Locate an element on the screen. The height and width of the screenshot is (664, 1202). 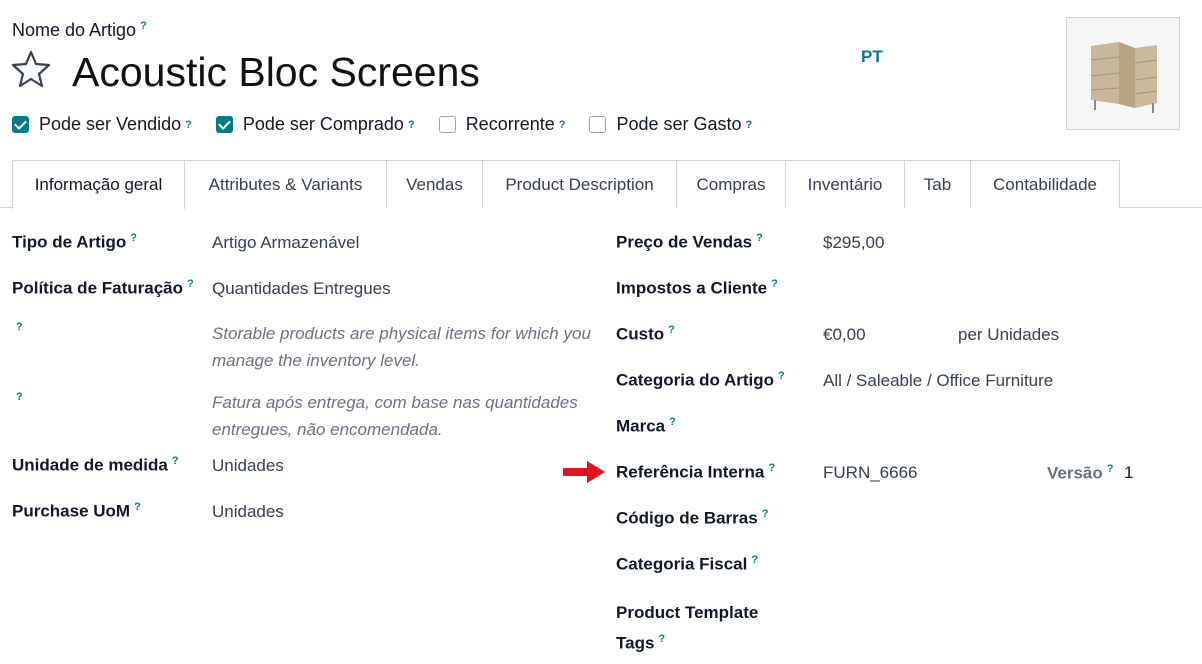
arrow-right-icon is located at coordinates (584, 472).